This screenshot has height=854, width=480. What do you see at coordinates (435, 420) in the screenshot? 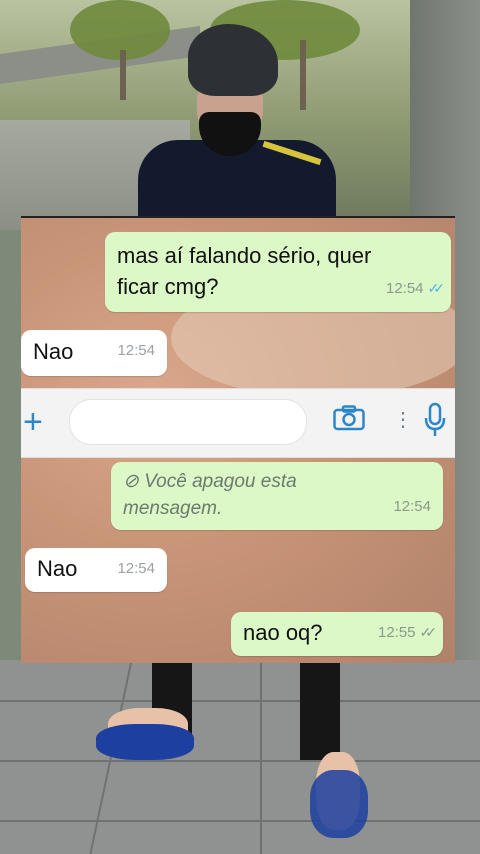
I see `microphone-icon` at bounding box center [435, 420].